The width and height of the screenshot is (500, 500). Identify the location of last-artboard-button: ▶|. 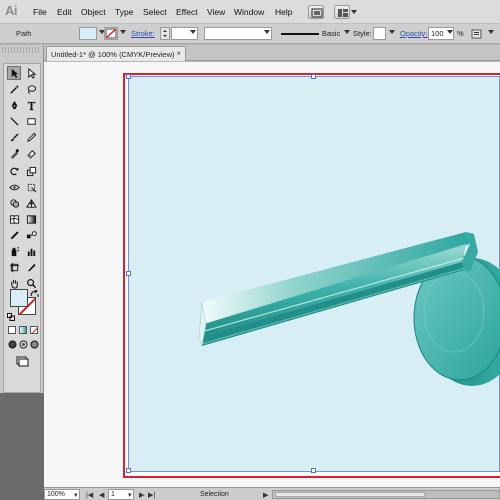
(151, 495).